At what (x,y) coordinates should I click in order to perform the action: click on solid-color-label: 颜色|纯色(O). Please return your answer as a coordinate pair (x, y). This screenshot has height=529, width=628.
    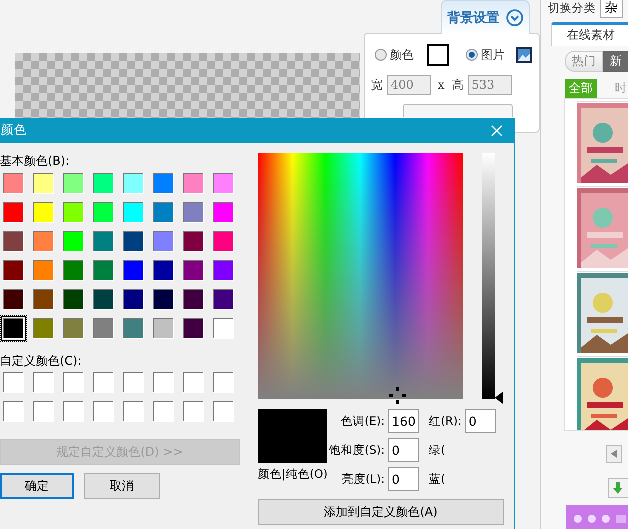
    Looking at the image, I should click on (293, 474).